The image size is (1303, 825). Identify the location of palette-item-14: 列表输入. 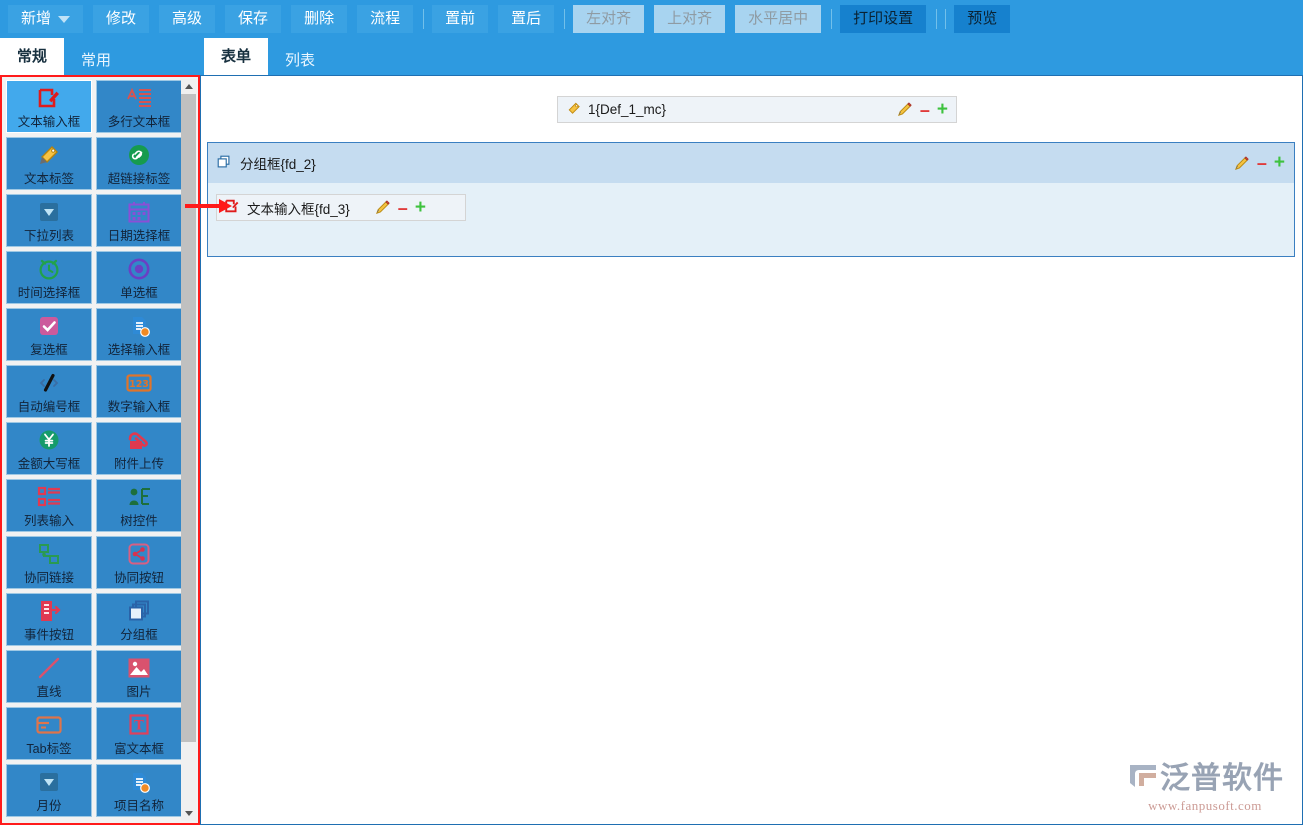
(49, 505).